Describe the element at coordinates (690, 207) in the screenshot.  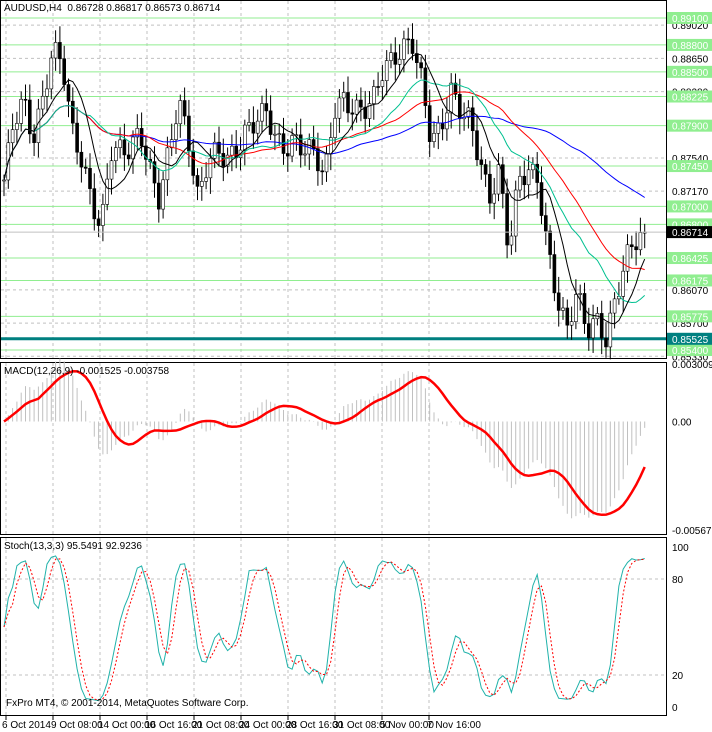
I see `price-level-label: 0.87000` at that location.